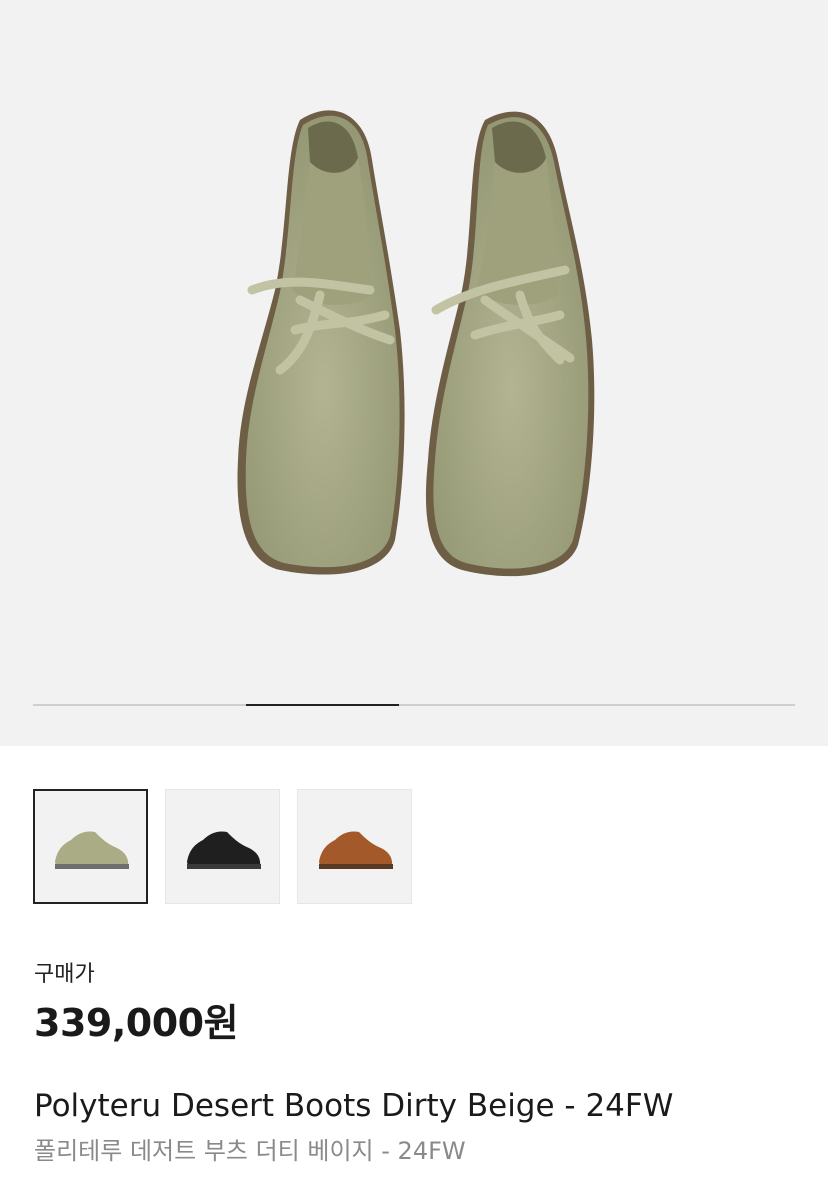 The image size is (828, 1200). I want to click on right-boot, so click(510, 344).